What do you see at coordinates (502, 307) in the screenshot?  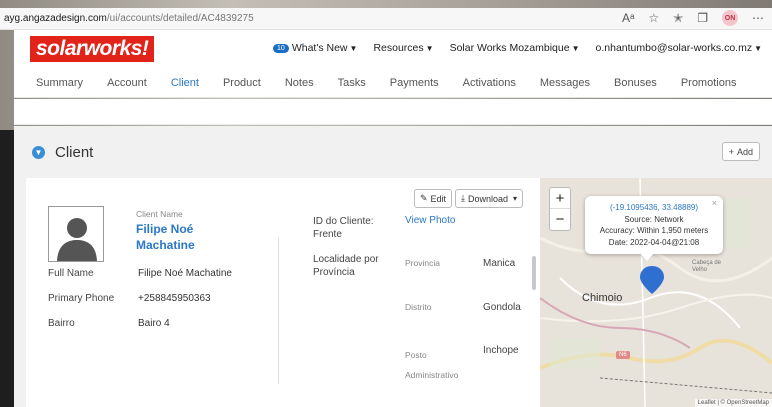 I see `distrito-value: Gondola` at bounding box center [502, 307].